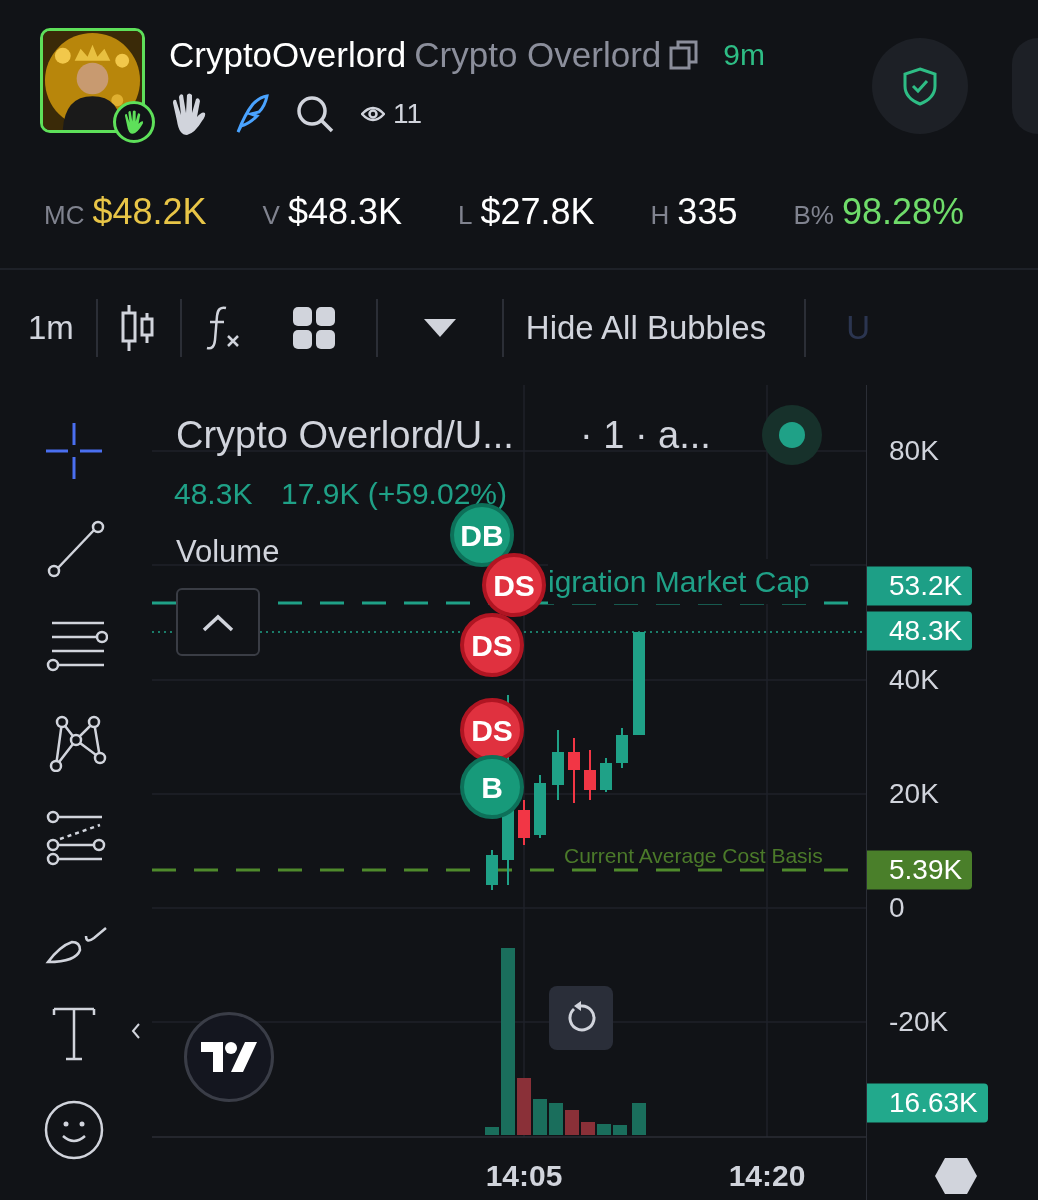 Image resolution: width=1038 pixels, height=1200 pixels. What do you see at coordinates (684, 54) in the screenshot?
I see `copy-icon` at bounding box center [684, 54].